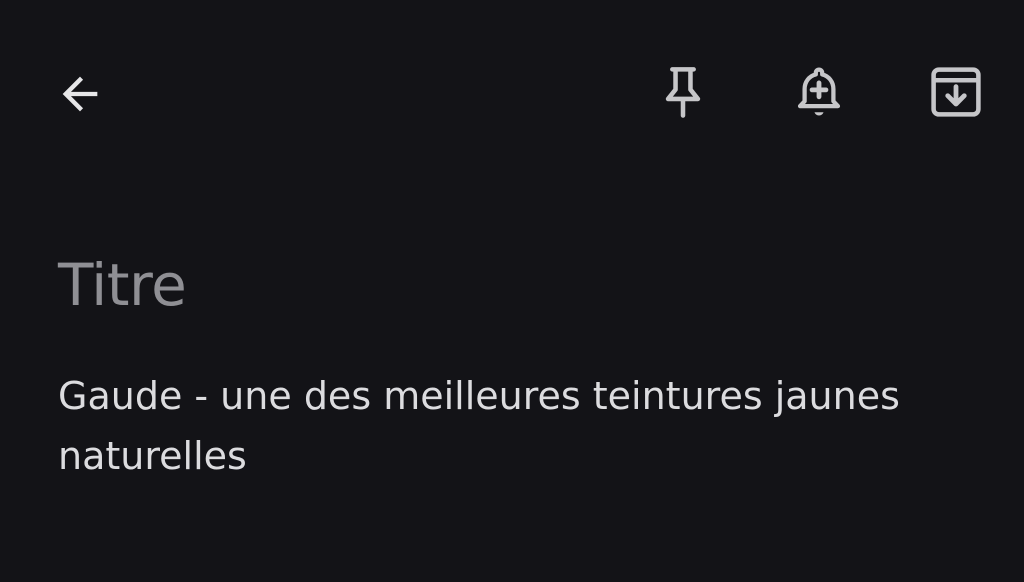  I want to click on reminder-button, so click(819, 92).